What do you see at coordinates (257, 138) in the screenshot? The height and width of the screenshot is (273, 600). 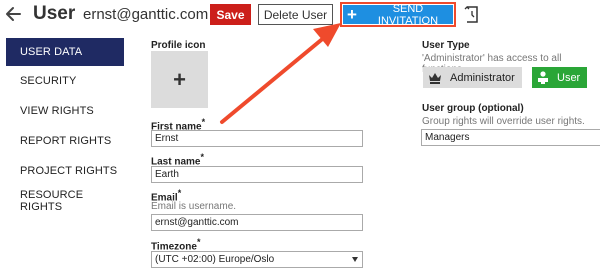 I see `first-name-field: Ernst` at bounding box center [257, 138].